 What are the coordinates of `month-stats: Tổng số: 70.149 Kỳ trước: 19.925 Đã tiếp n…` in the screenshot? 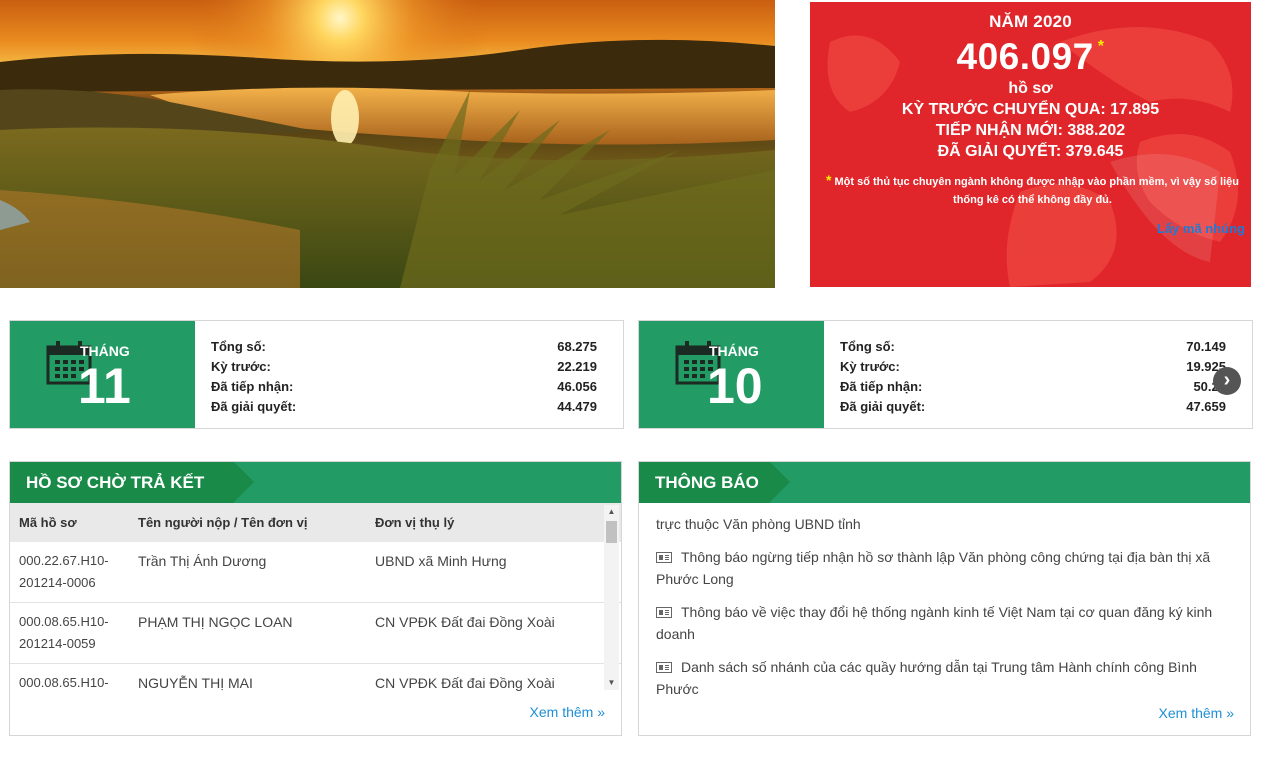 It's located at (1033, 379).